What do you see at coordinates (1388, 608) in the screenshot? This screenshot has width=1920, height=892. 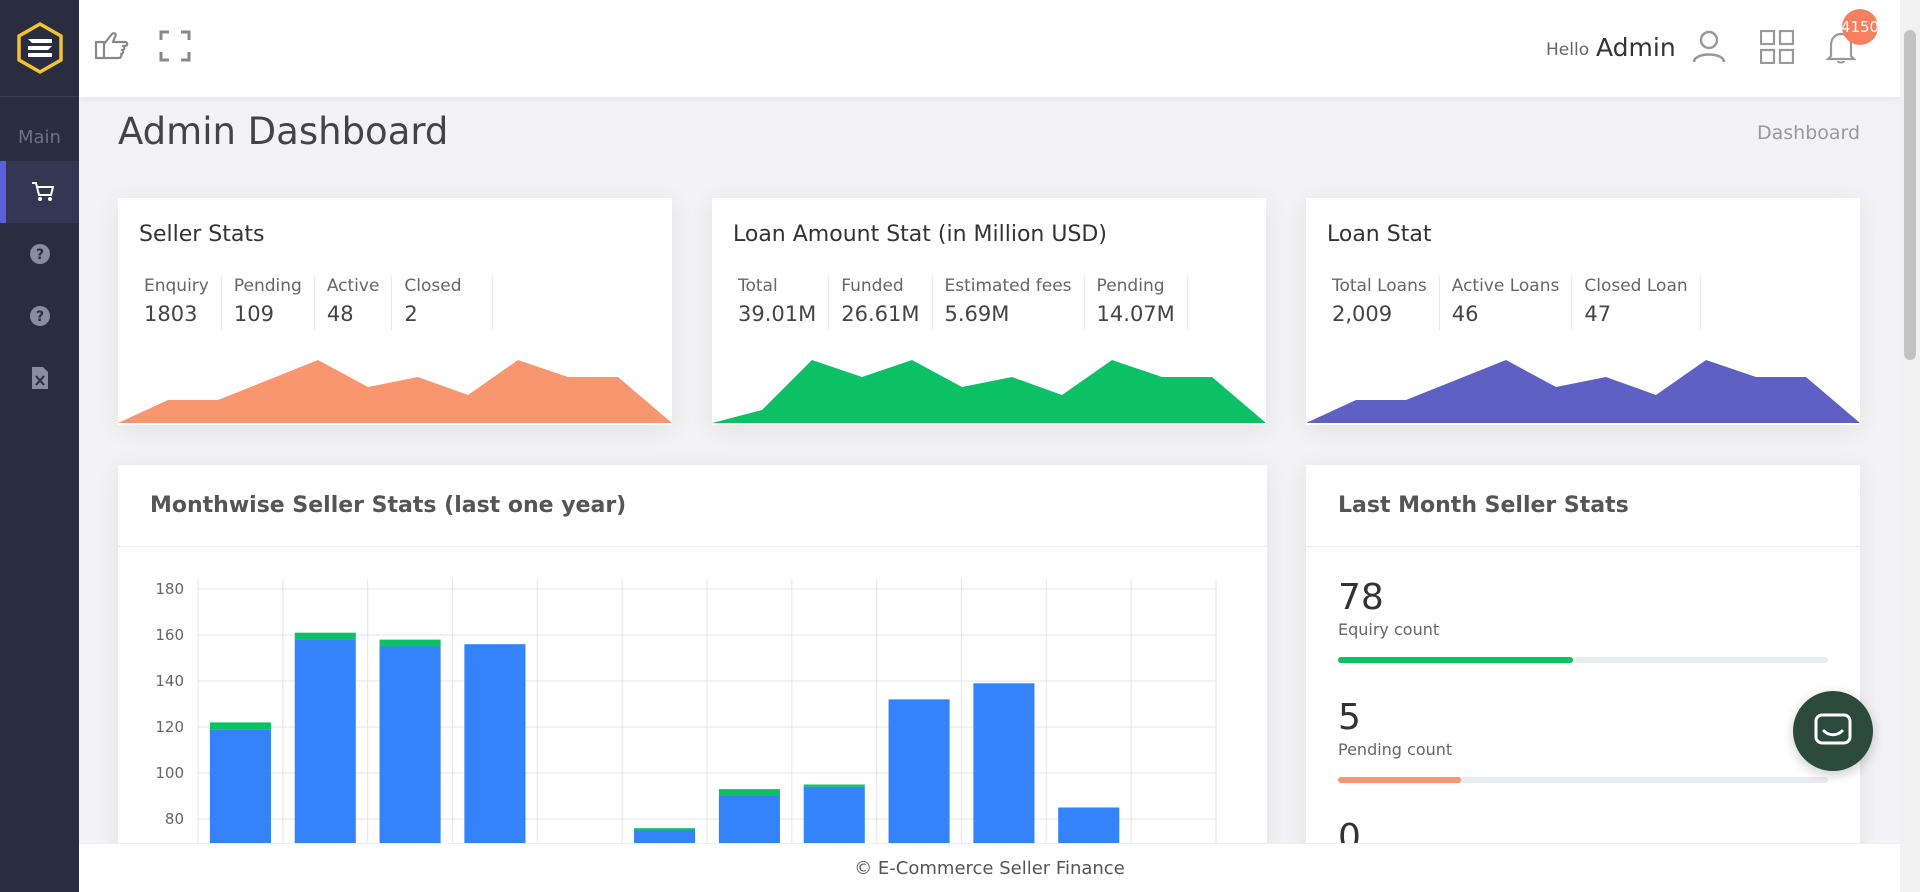 I see `metric-equiry: 78 Equiry count` at bounding box center [1388, 608].